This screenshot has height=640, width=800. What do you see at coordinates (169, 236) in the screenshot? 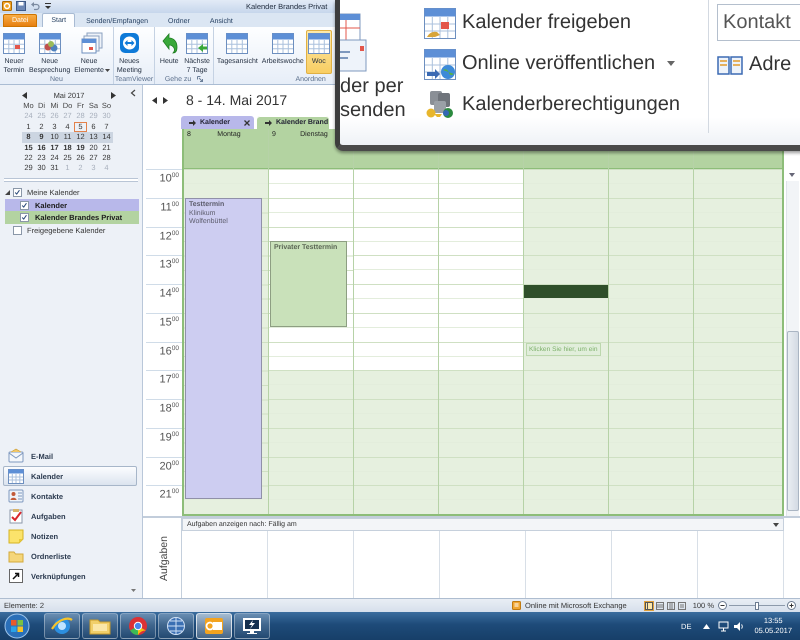
I see `time-label: 12$^{00}$` at bounding box center [169, 236].